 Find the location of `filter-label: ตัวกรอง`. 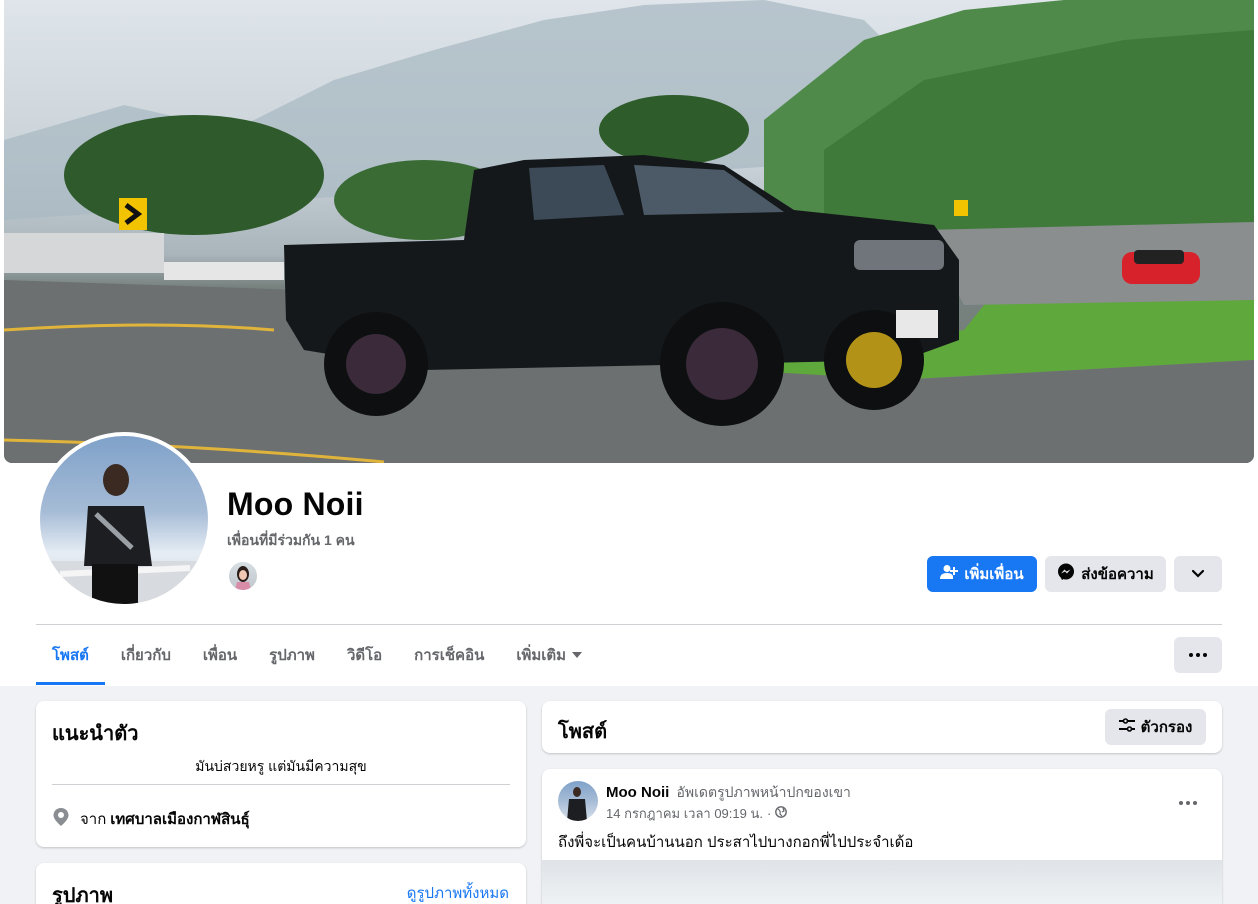

filter-label: ตัวกรอง is located at coordinates (1166, 727).